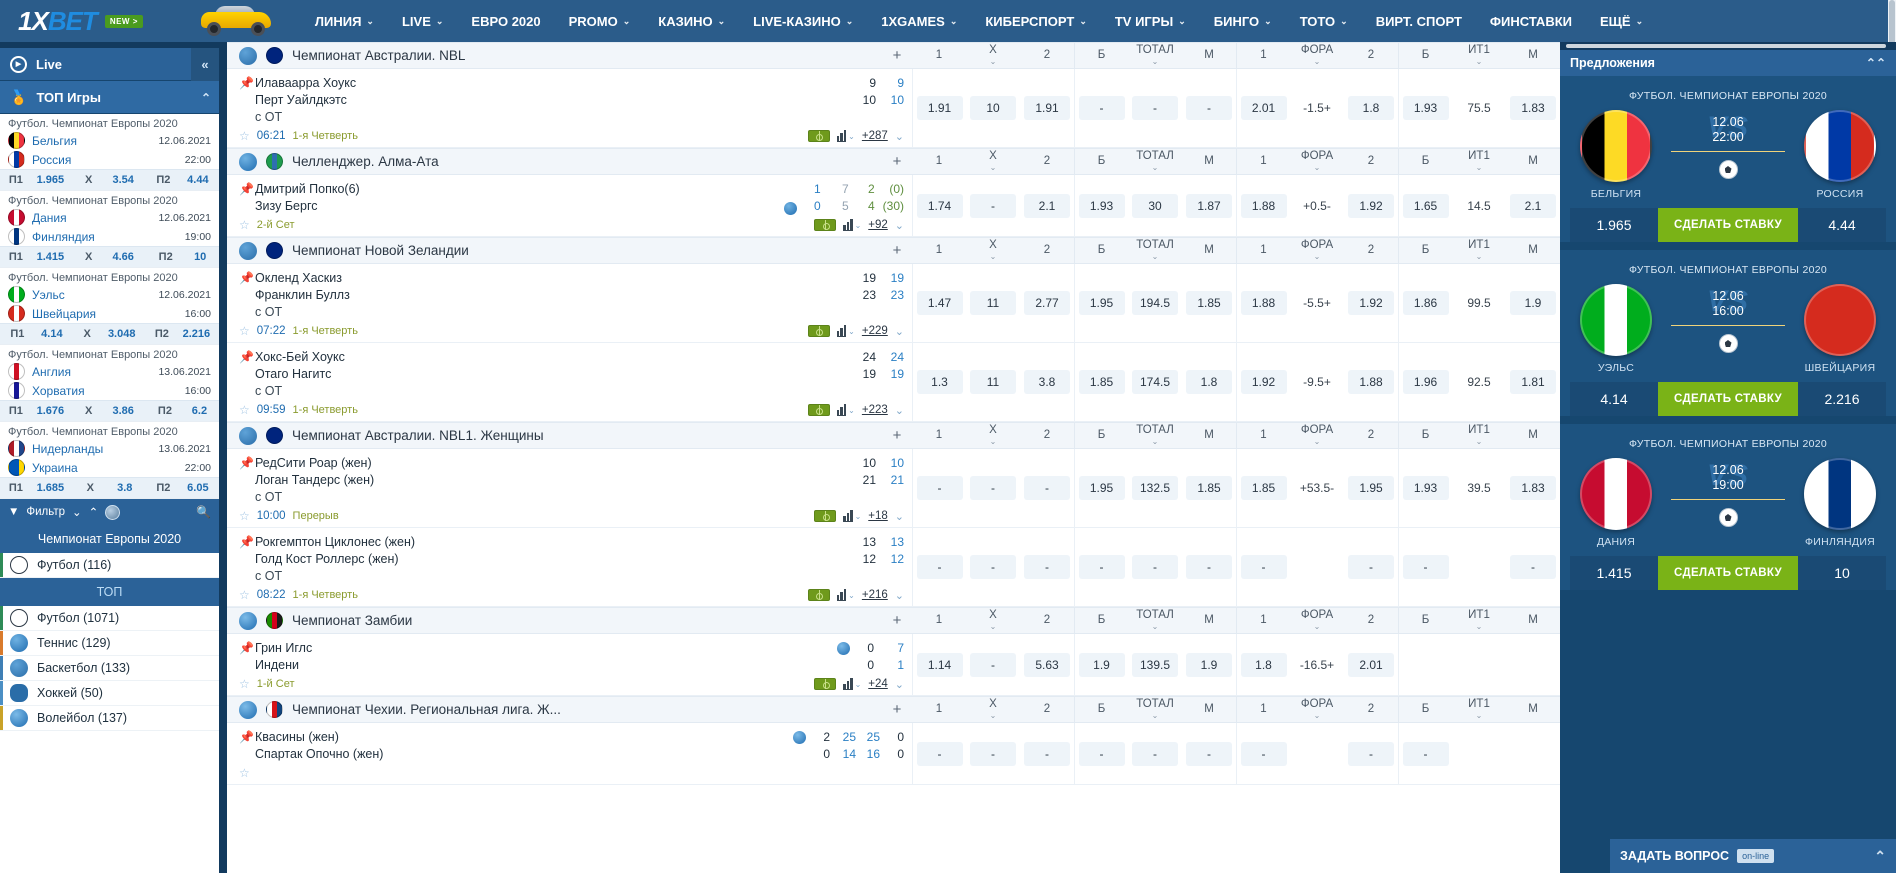  Describe the element at coordinates (1479, 435) in the screenshot. I see `market-header-10: ИТ1 ⌄` at that location.